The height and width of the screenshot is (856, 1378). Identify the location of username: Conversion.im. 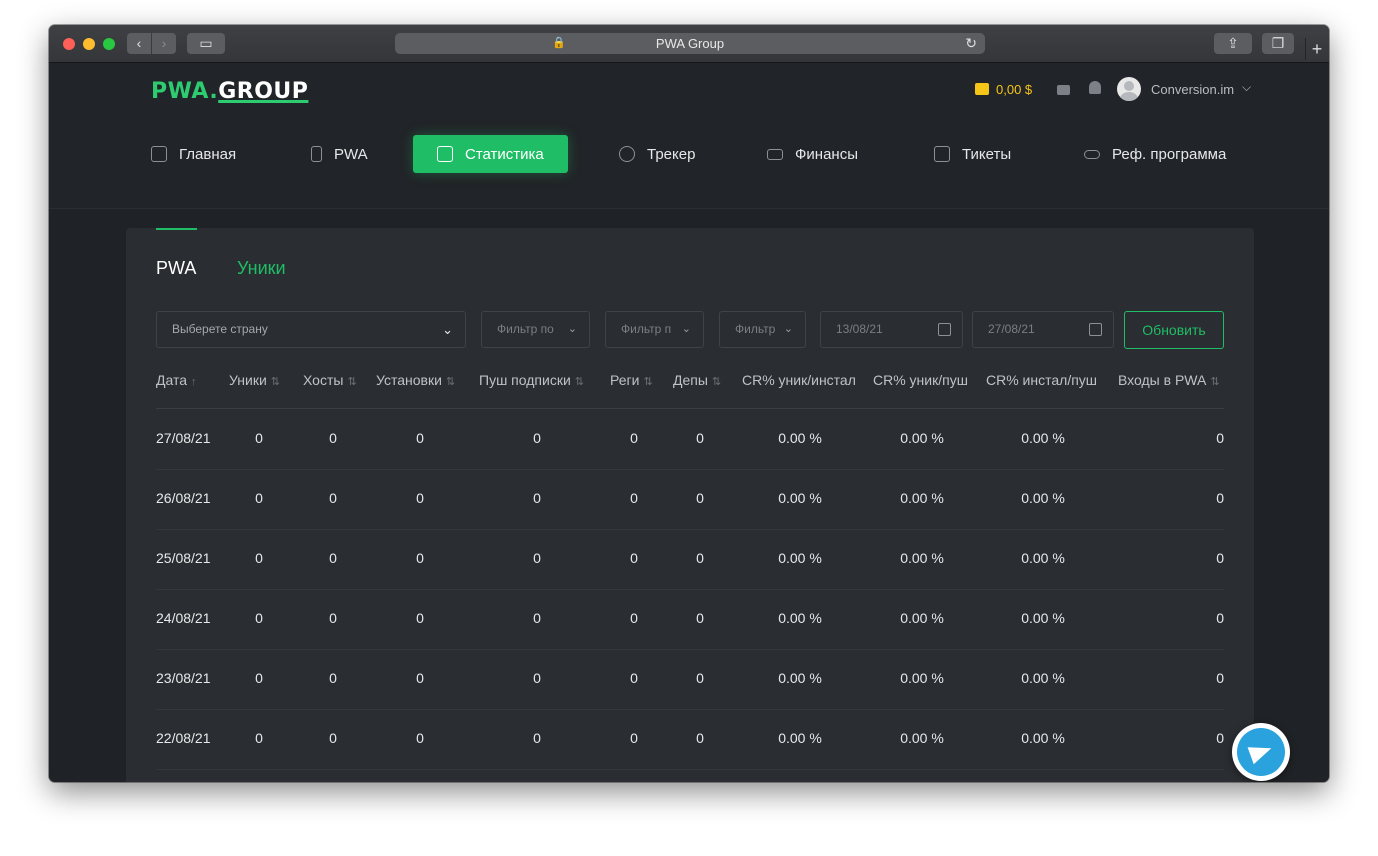
(1192, 89).